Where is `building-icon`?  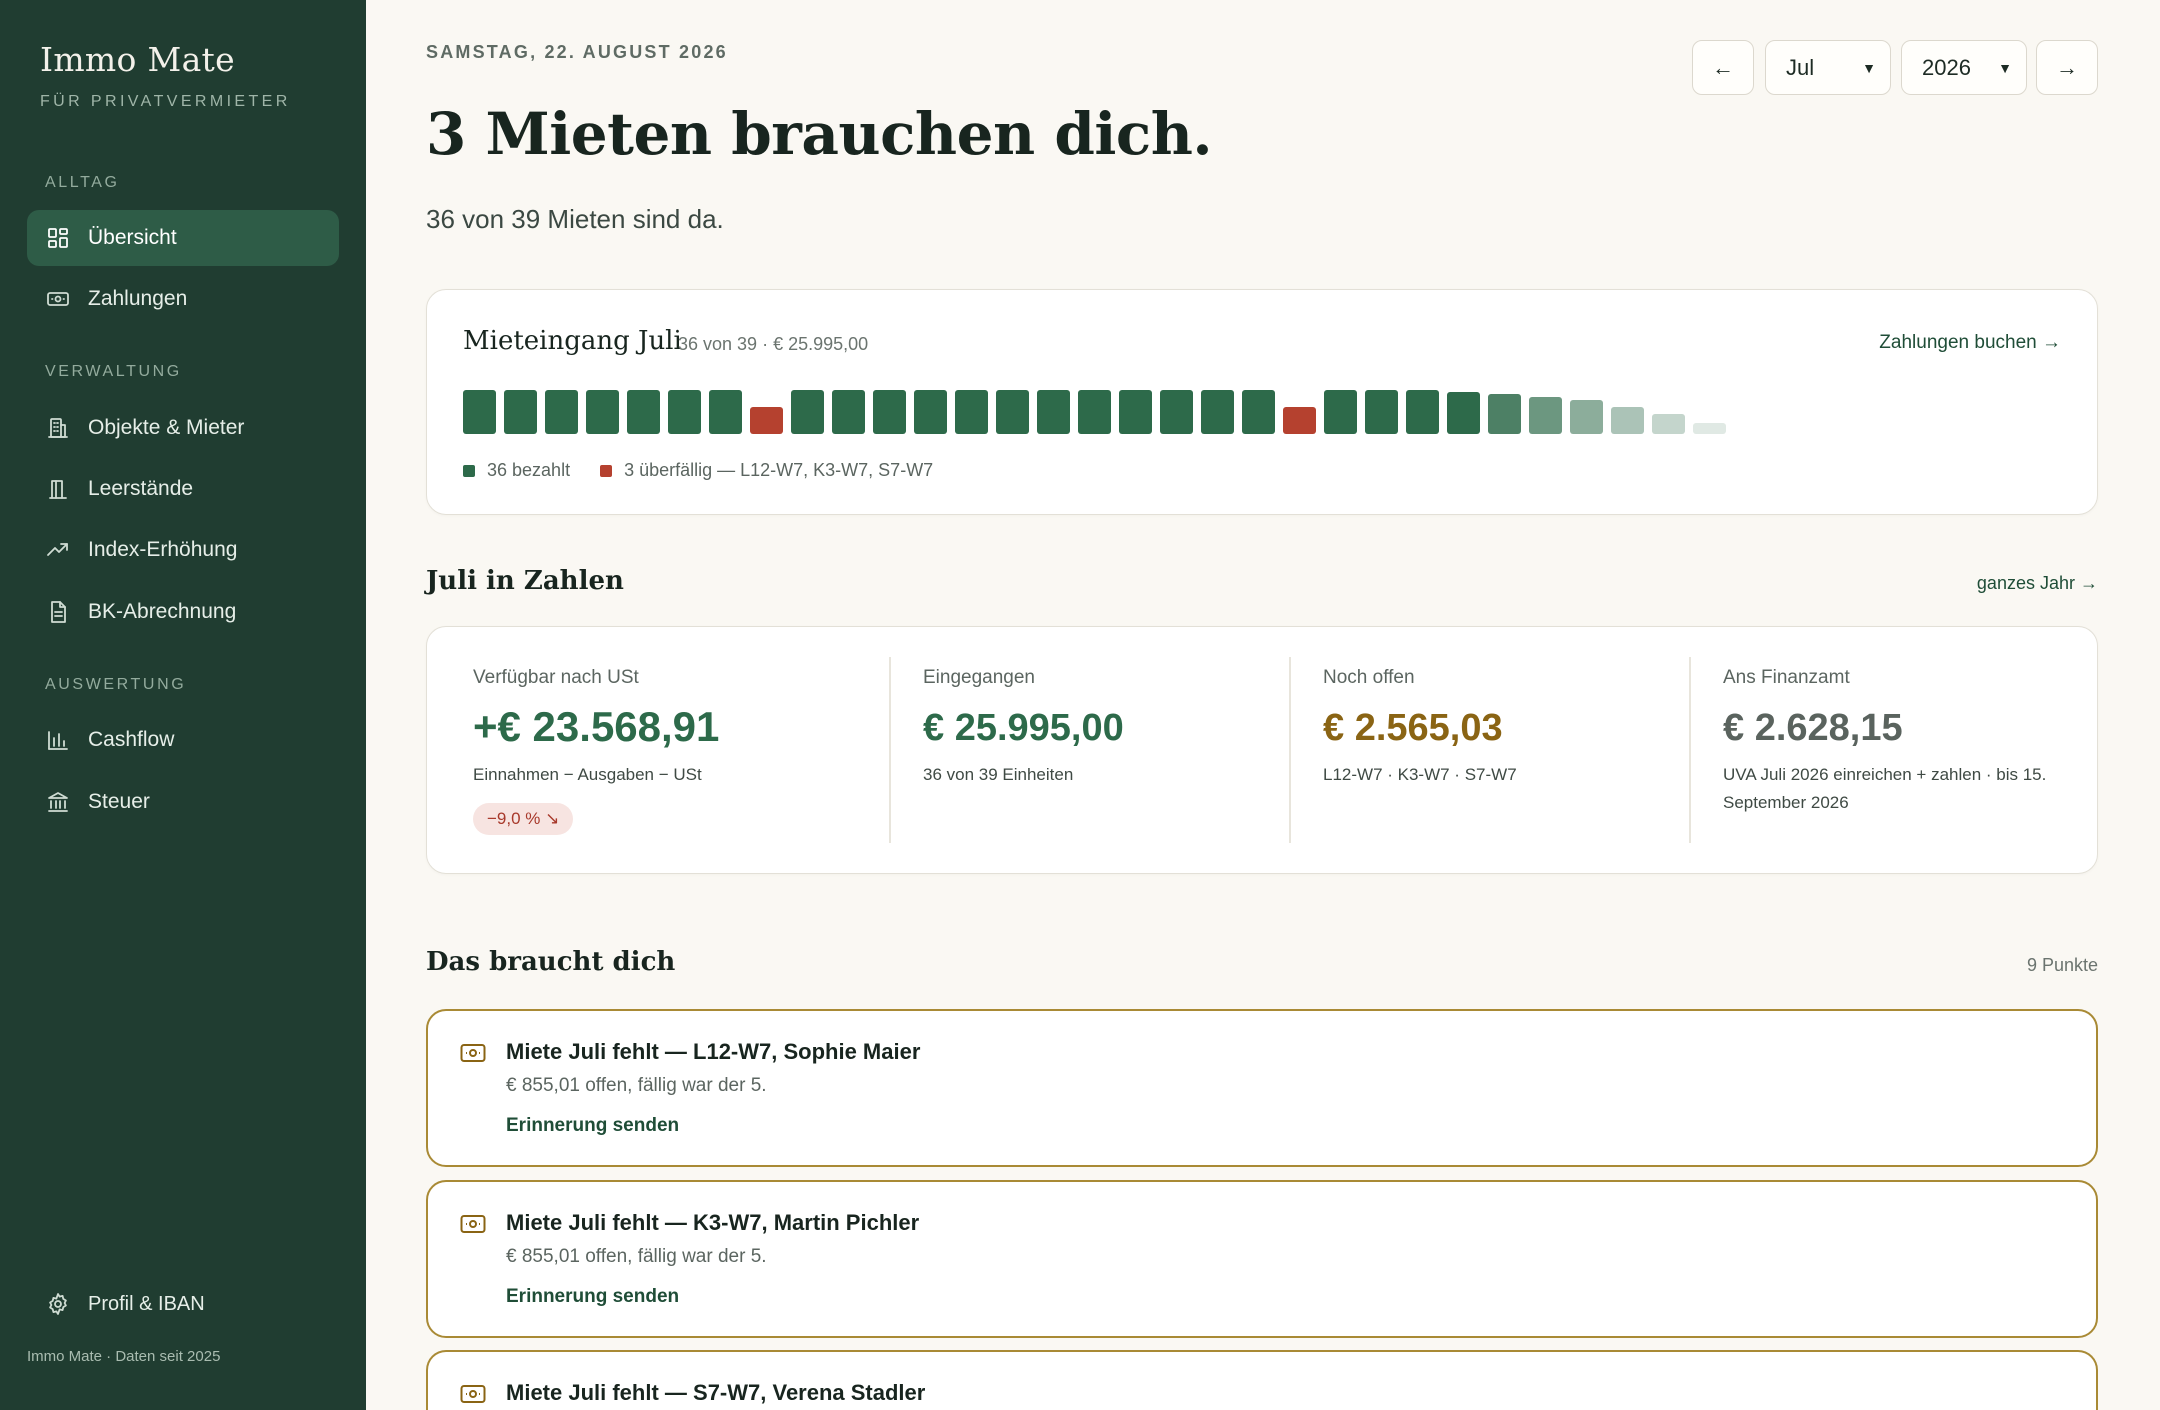 building-icon is located at coordinates (58, 428).